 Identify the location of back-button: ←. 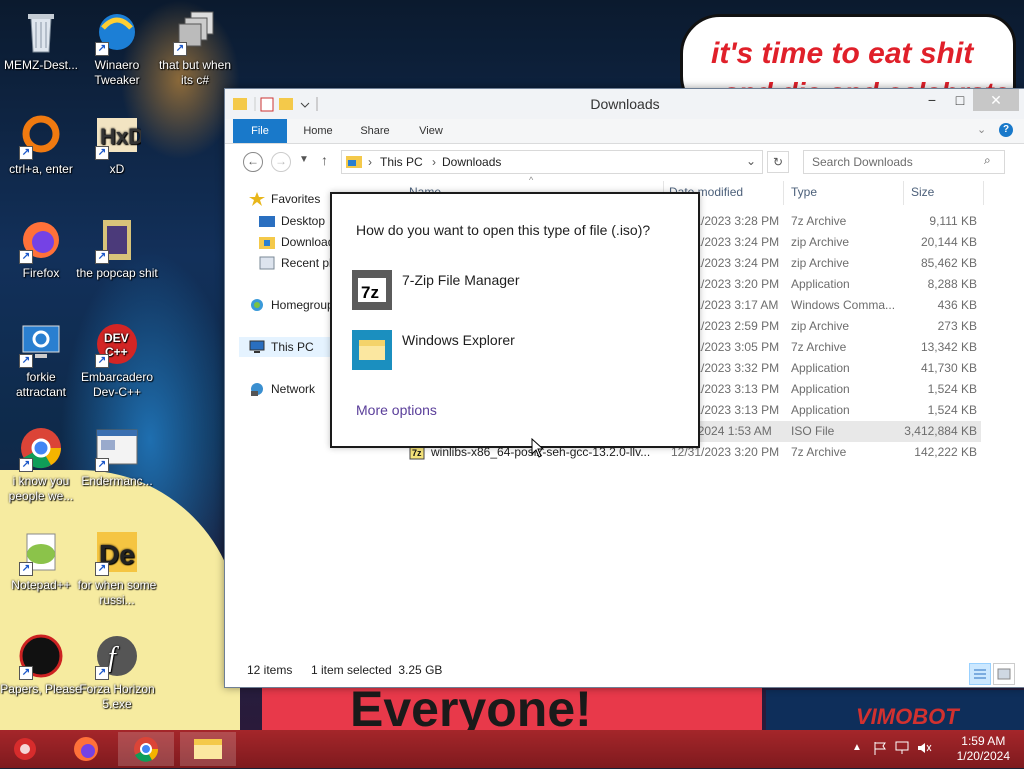
(253, 162).